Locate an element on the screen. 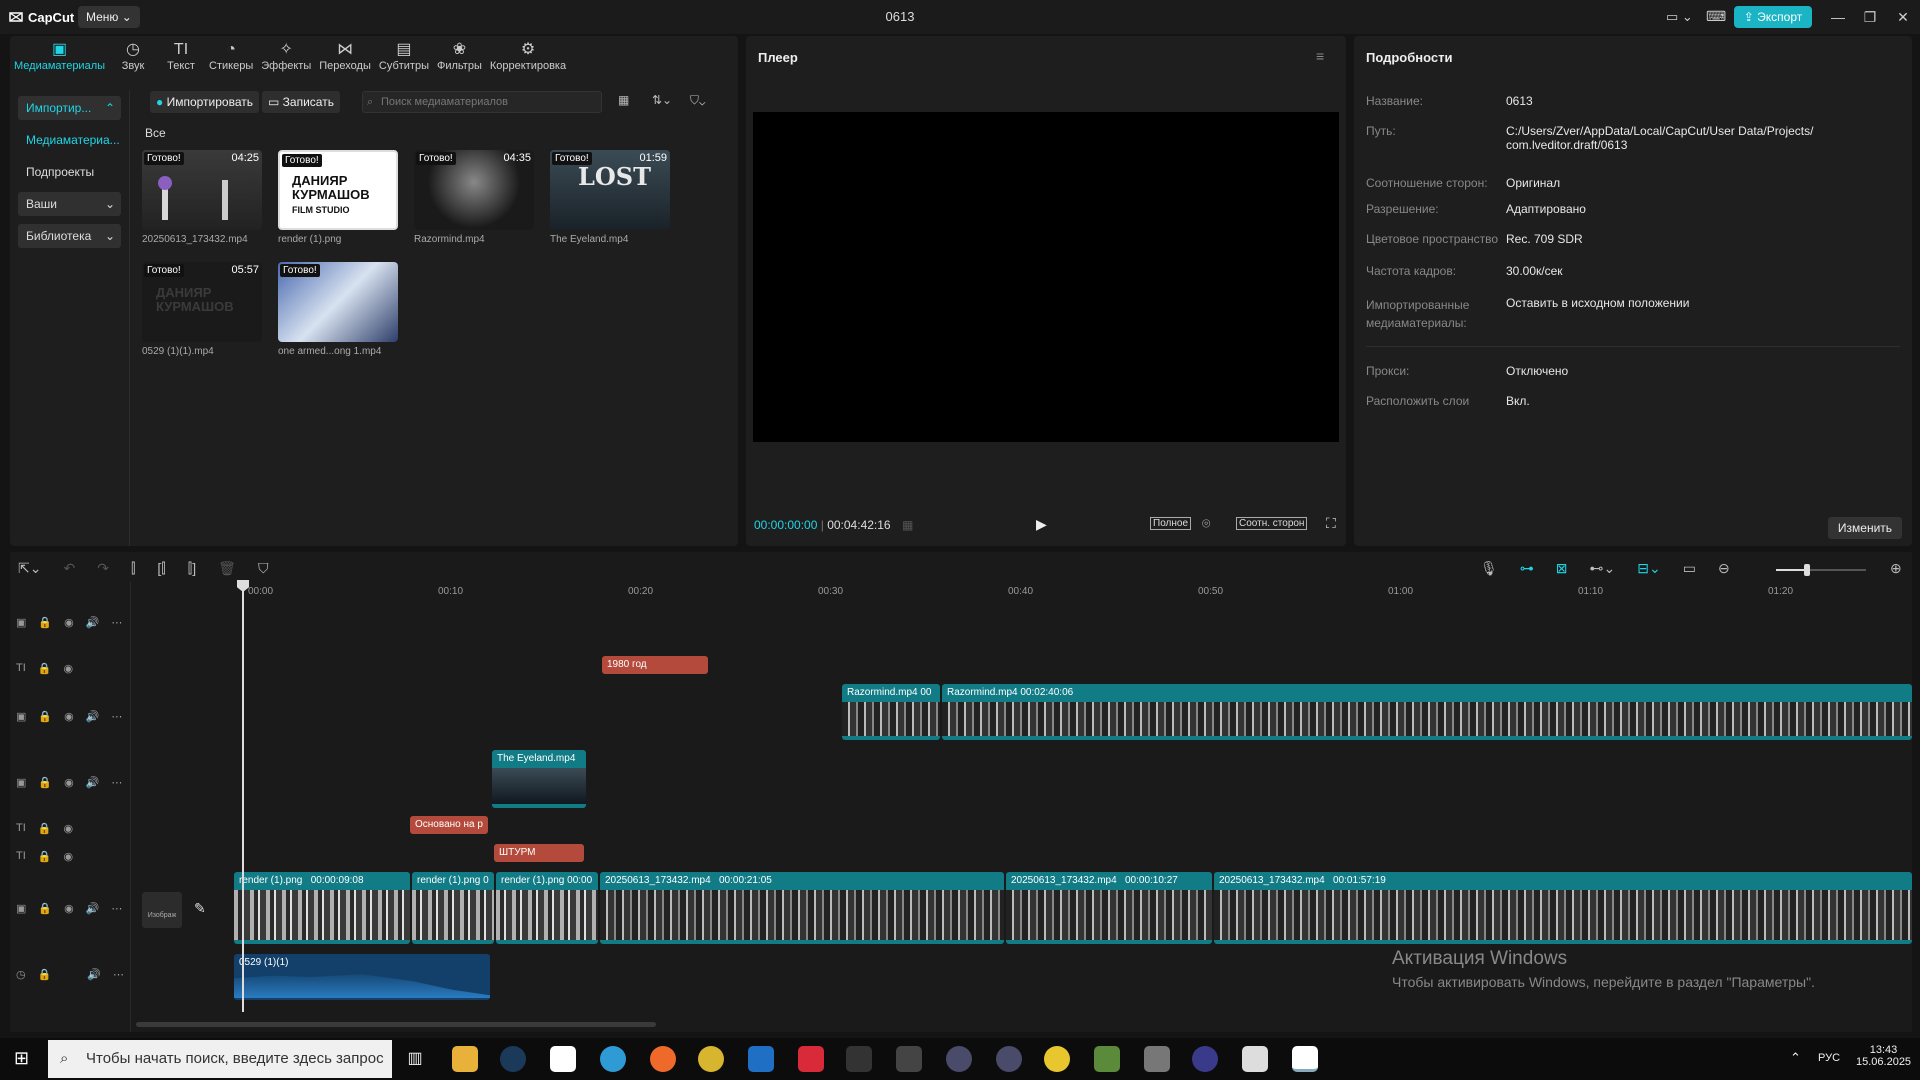  text-clip: Основано на р is located at coordinates (449, 825).